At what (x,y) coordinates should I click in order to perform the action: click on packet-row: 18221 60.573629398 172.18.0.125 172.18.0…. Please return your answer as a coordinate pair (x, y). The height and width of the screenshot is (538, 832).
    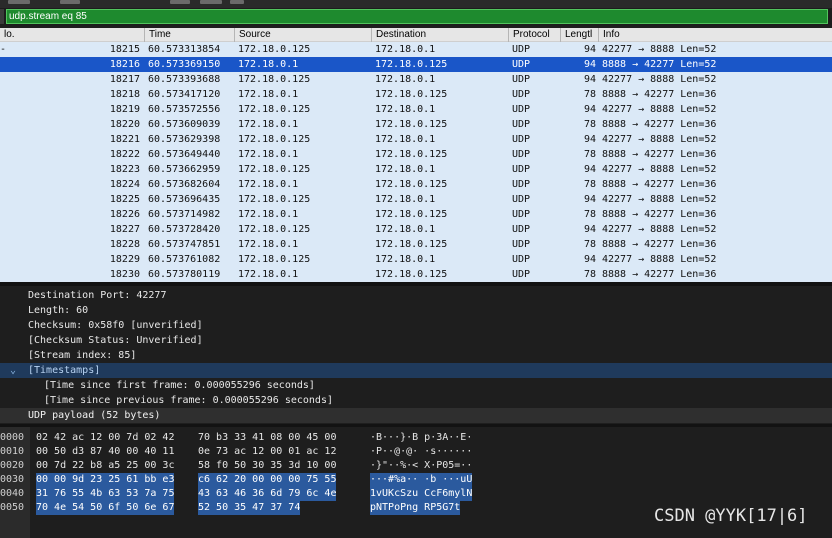
    Looking at the image, I should click on (416, 139).